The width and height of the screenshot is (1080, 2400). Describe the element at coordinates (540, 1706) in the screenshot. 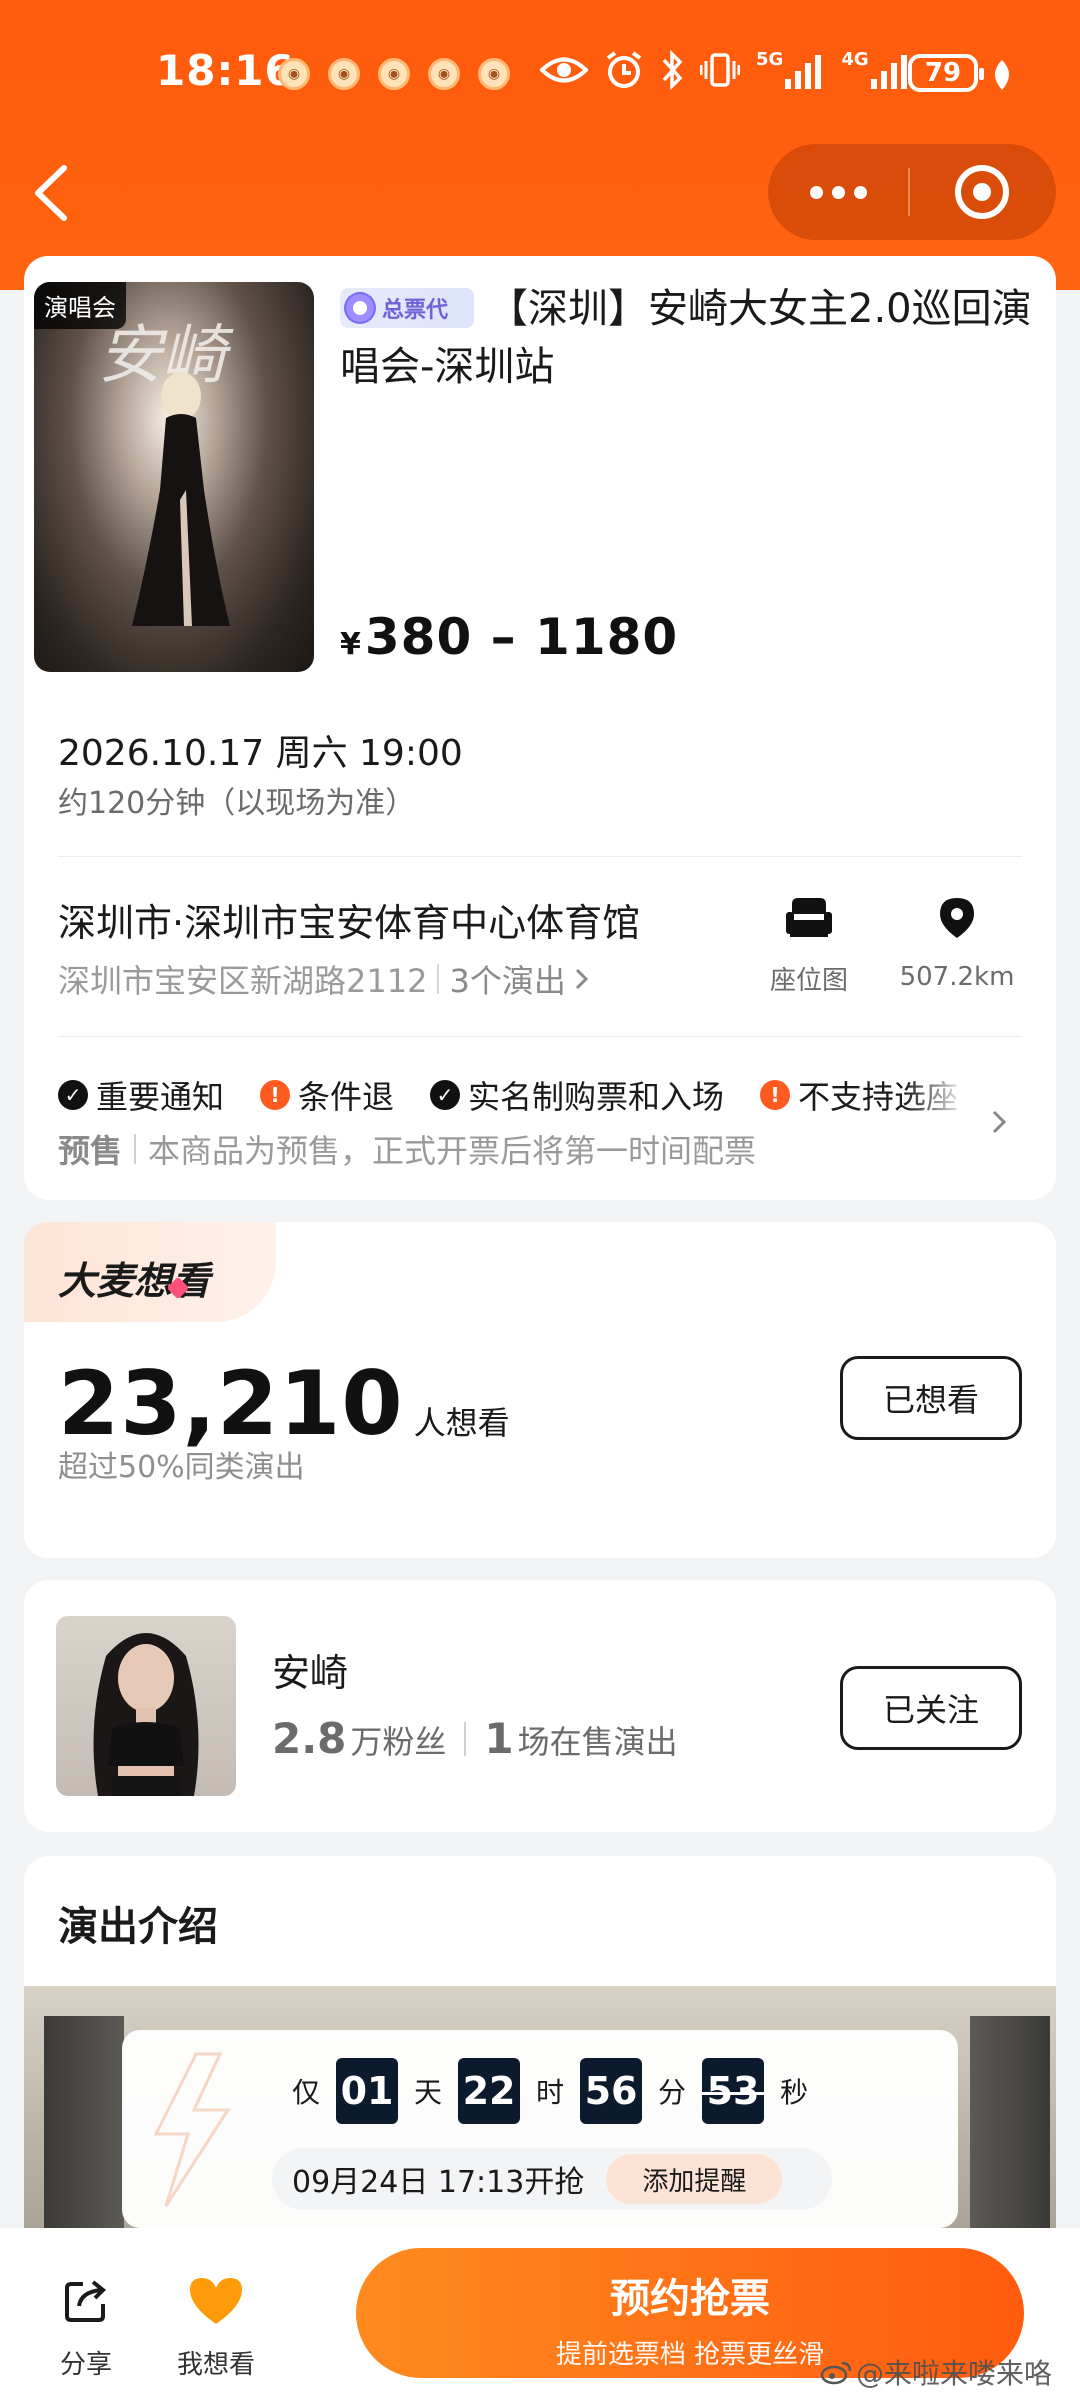

I see `artist-card: 安崎 2.8 万粉丝 1 场在售演出 已关注` at that location.